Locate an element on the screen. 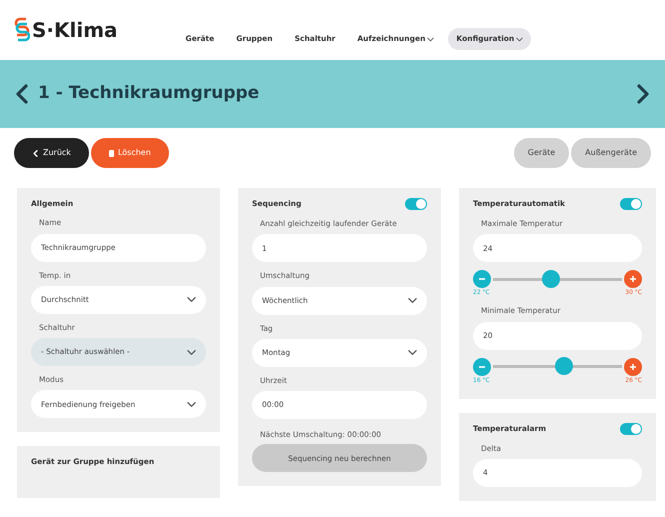 The image size is (665, 517). logo-text: S·Klima is located at coordinates (75, 30).